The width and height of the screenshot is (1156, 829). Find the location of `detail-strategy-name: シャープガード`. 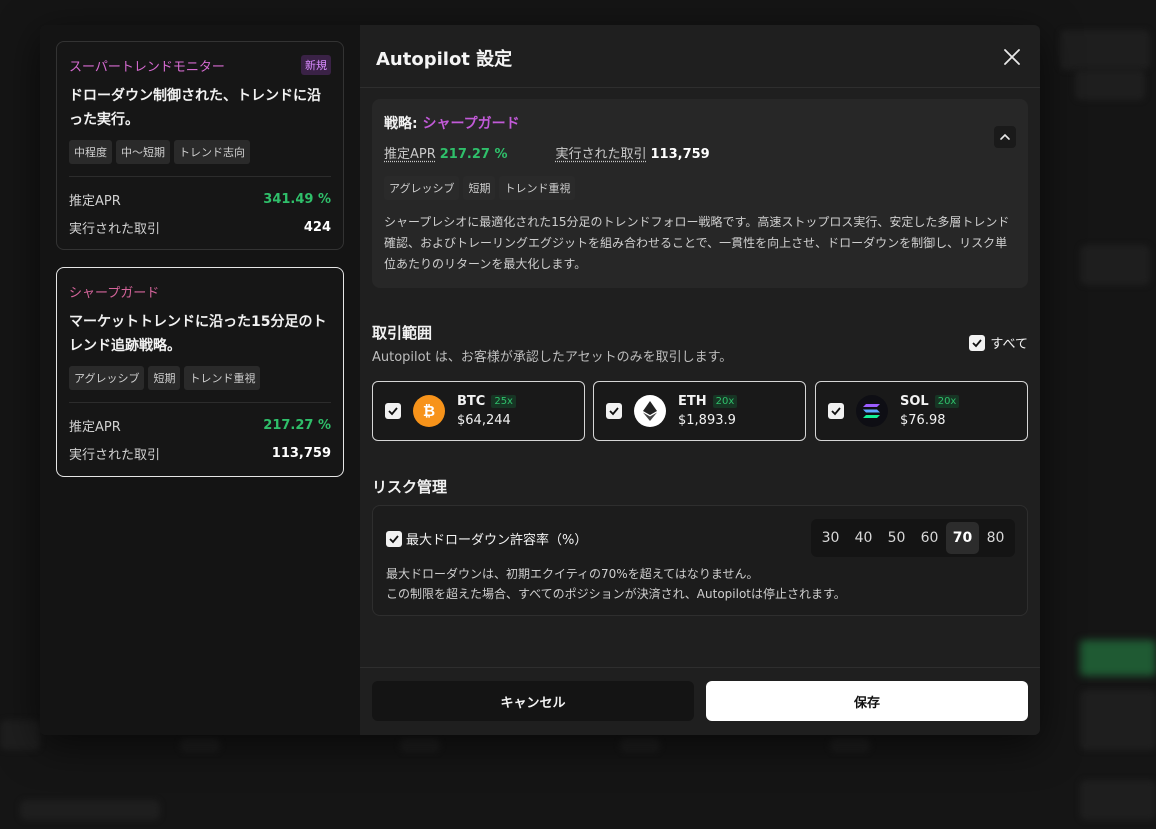

detail-strategy-name: シャープガード is located at coordinates (471, 124).